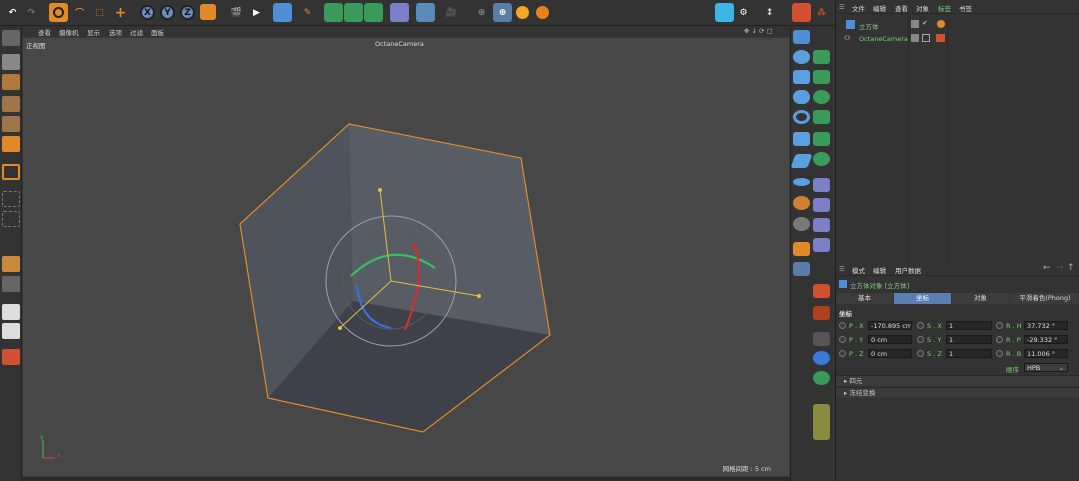  I want to click on viewport-menu-display: 显示, so click(93, 32).